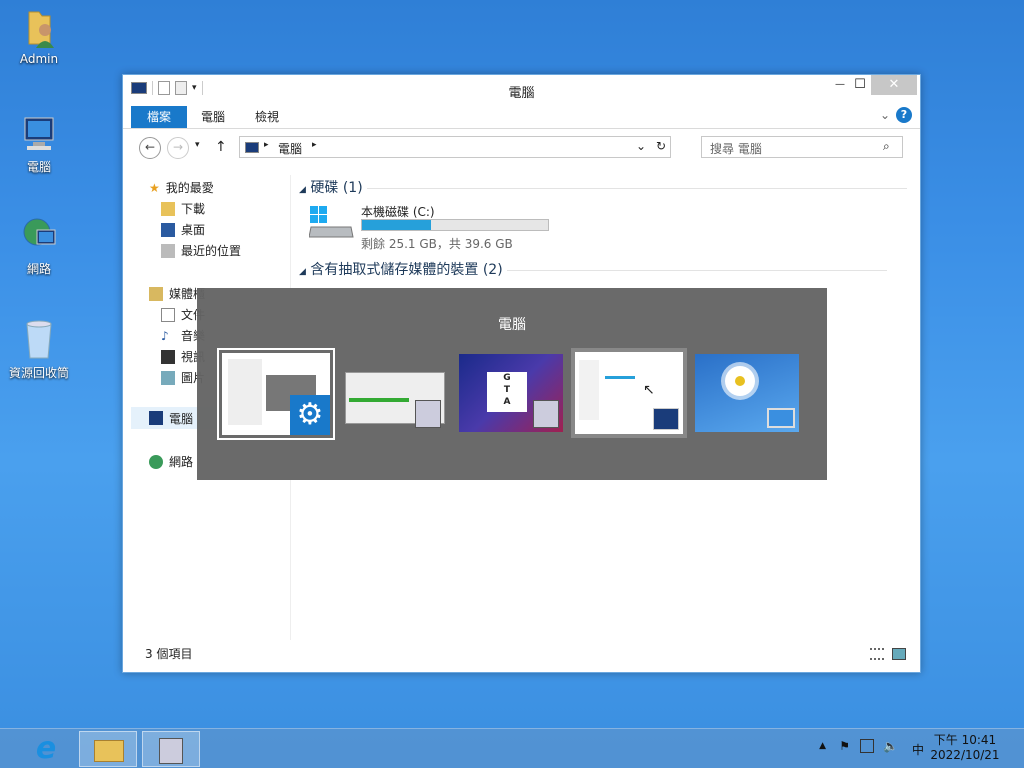  Describe the element at coordinates (168, 229) in the screenshot. I see `desktop-icon` at that location.